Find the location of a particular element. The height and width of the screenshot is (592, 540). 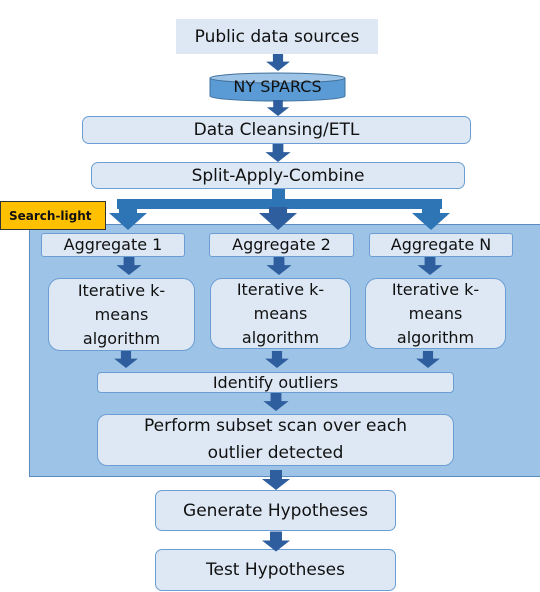

public-data-sources-node: Public data sources is located at coordinates (277, 36).